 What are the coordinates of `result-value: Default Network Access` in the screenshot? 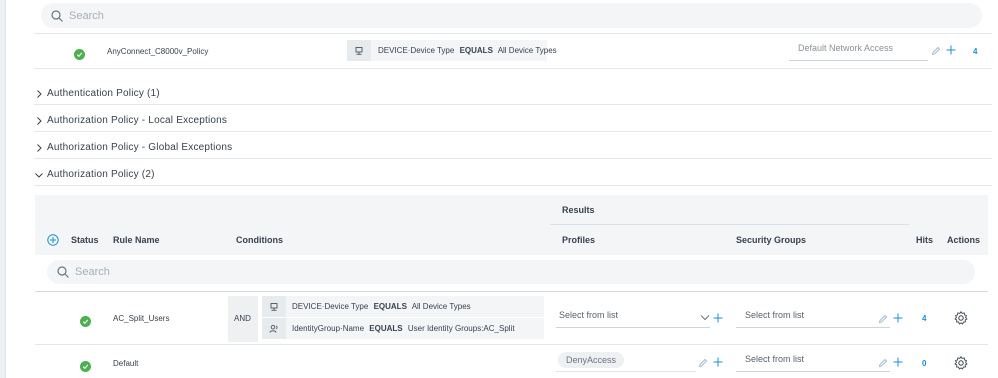 It's located at (846, 48).